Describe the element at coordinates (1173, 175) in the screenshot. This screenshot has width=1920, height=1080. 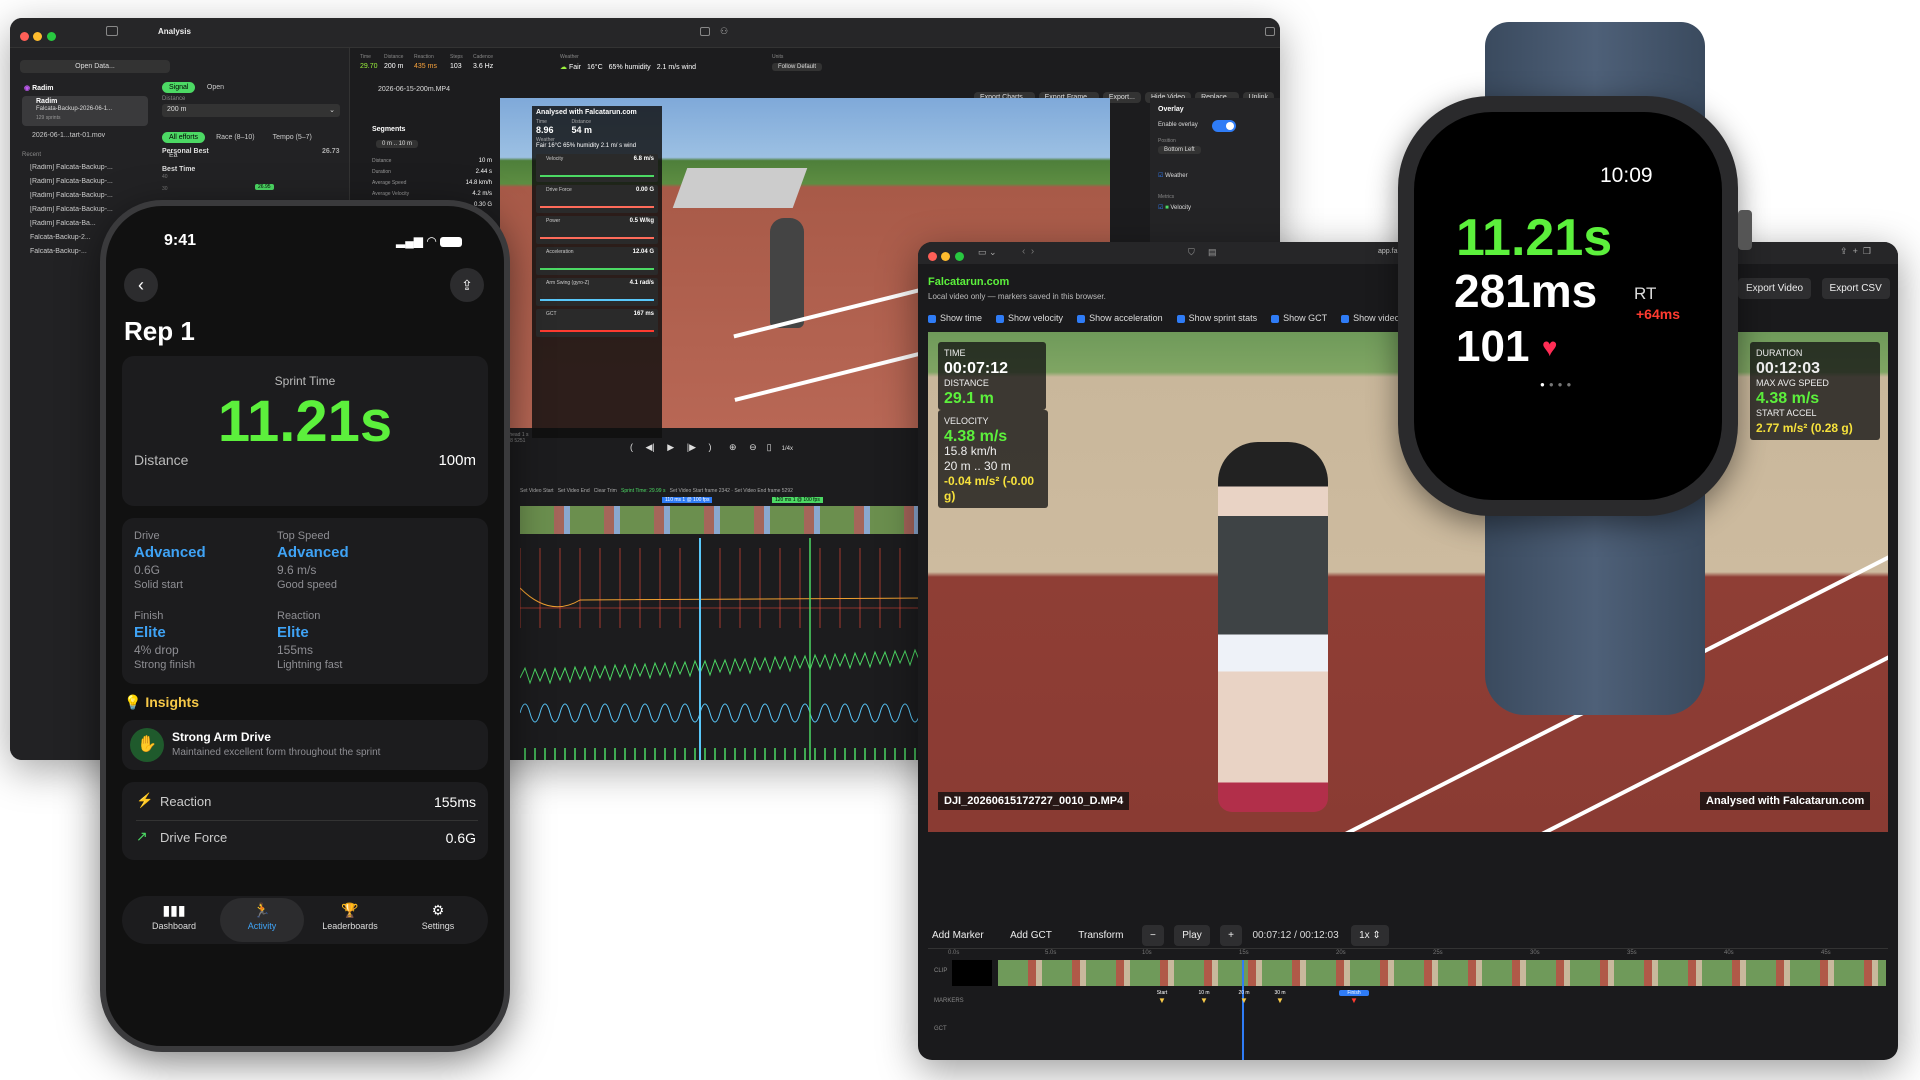
I see `weather-checkbox: ☑ Weather` at that location.